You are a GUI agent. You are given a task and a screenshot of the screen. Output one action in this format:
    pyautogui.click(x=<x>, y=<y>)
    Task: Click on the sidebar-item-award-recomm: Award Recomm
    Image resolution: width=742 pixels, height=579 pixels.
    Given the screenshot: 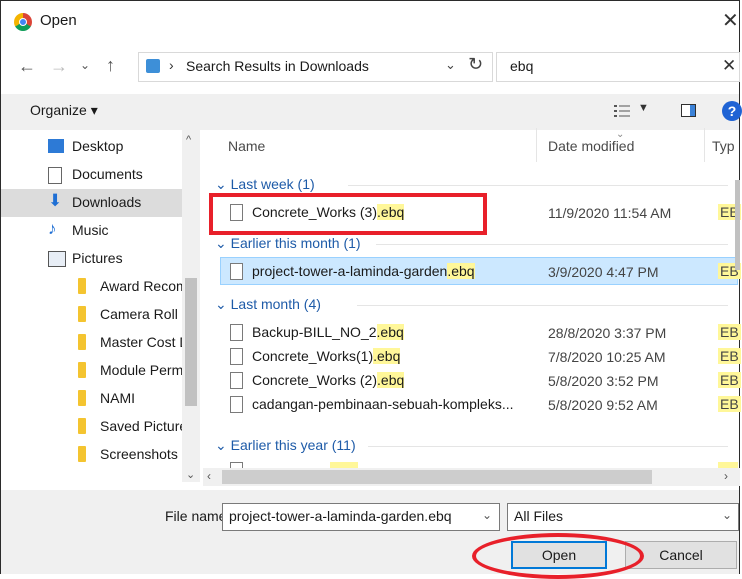 What is the action you would take?
    pyautogui.click(x=110, y=287)
    